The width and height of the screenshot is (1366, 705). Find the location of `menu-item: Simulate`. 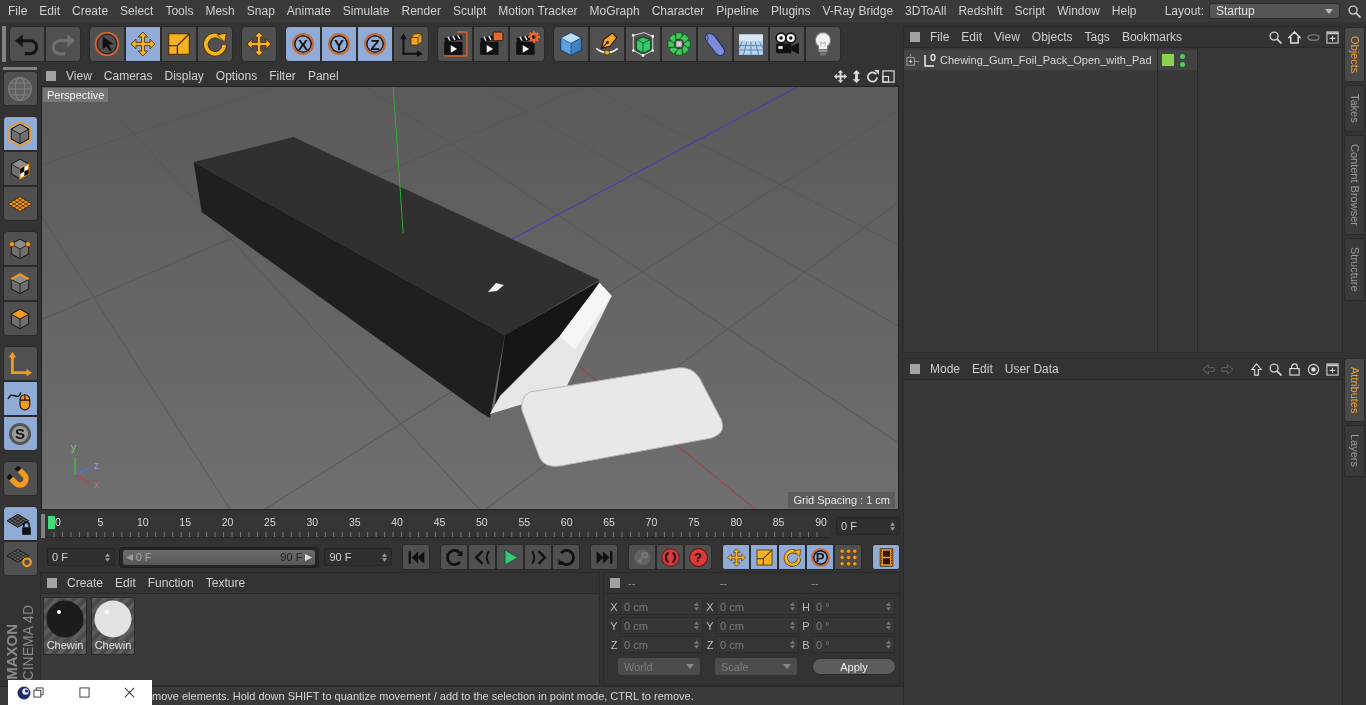

menu-item: Simulate is located at coordinates (366, 11).